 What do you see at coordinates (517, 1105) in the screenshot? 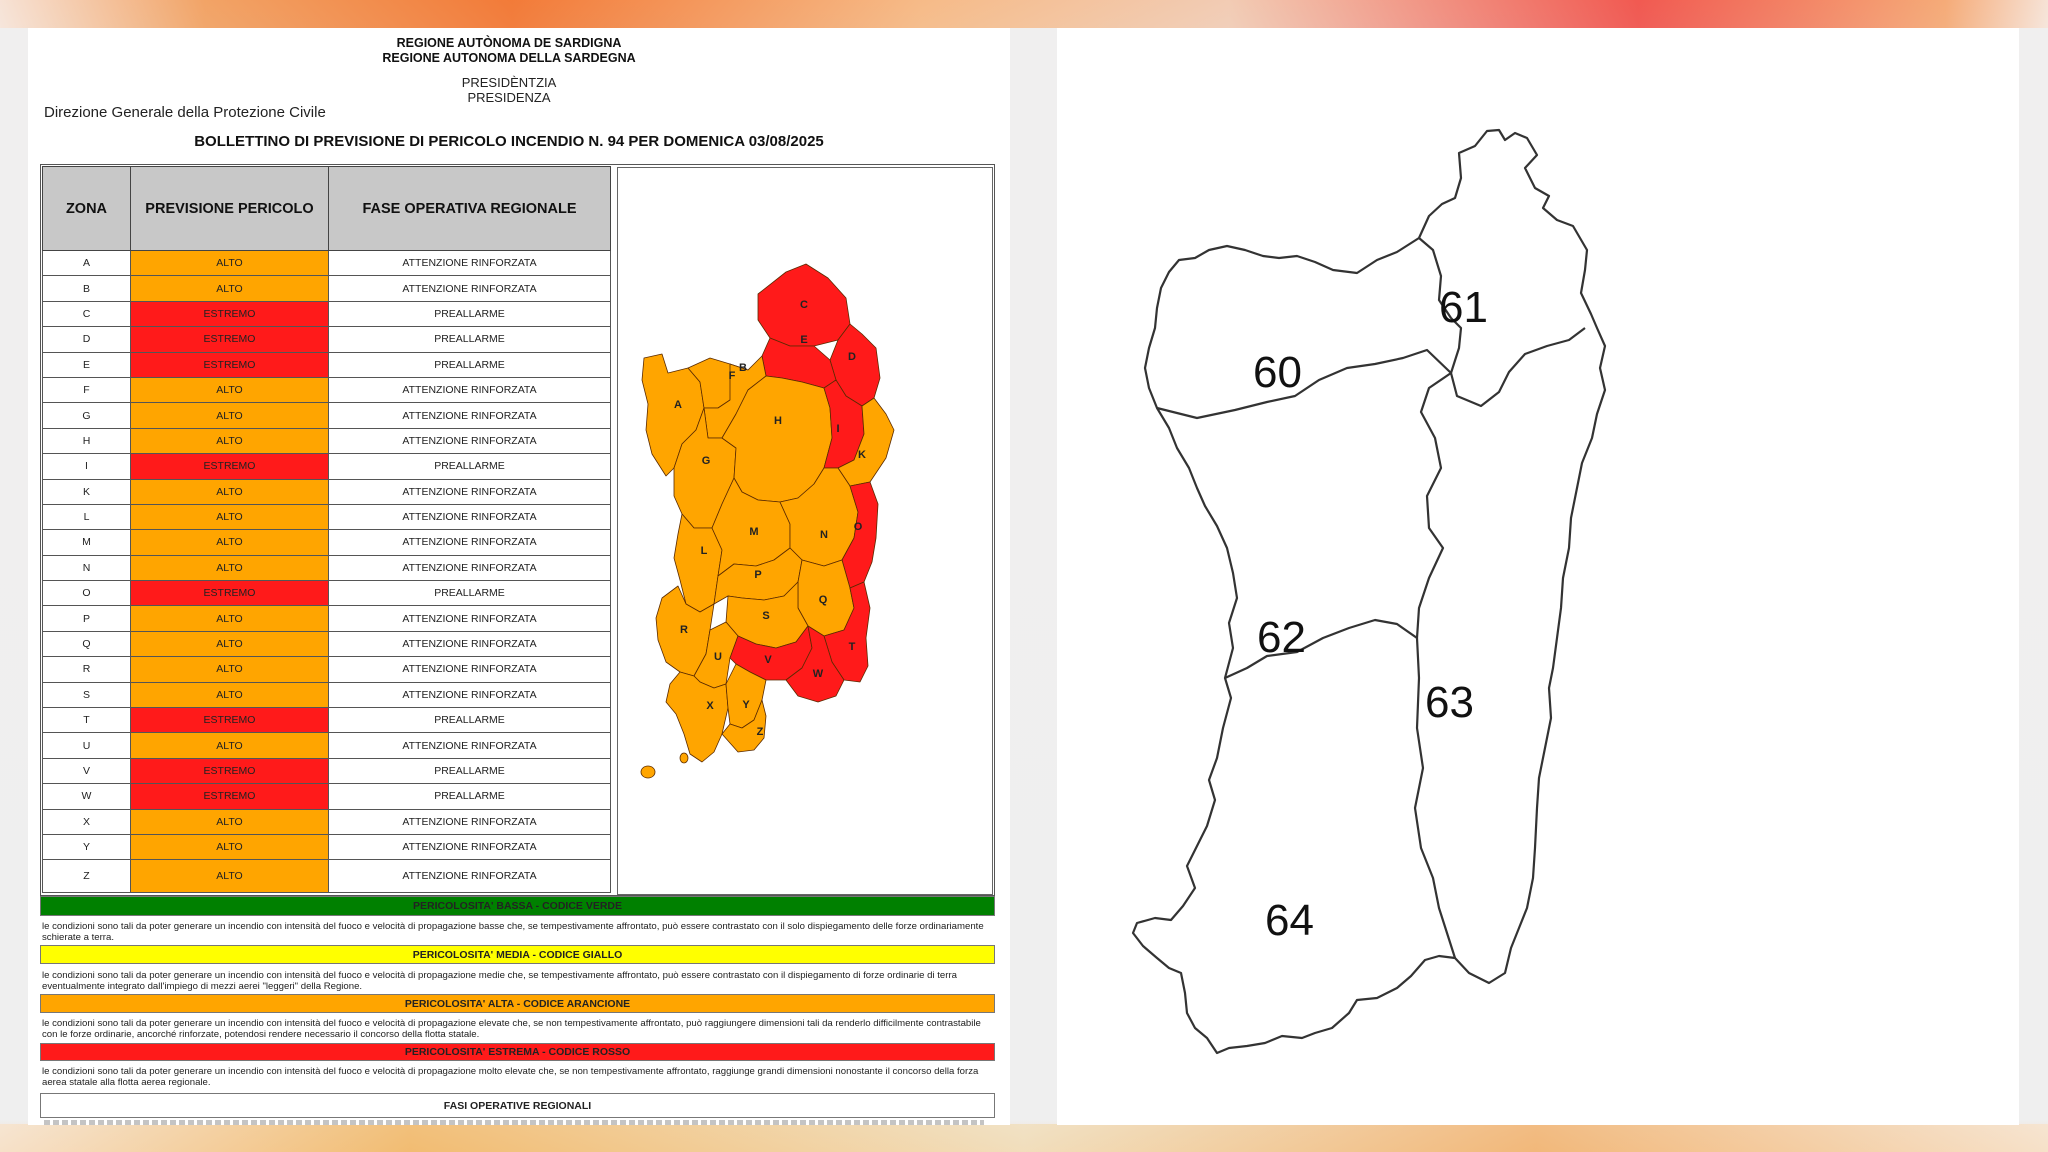
I see `fasi-operative-heading: FASI OPERATIVE REGIONALI` at bounding box center [517, 1105].